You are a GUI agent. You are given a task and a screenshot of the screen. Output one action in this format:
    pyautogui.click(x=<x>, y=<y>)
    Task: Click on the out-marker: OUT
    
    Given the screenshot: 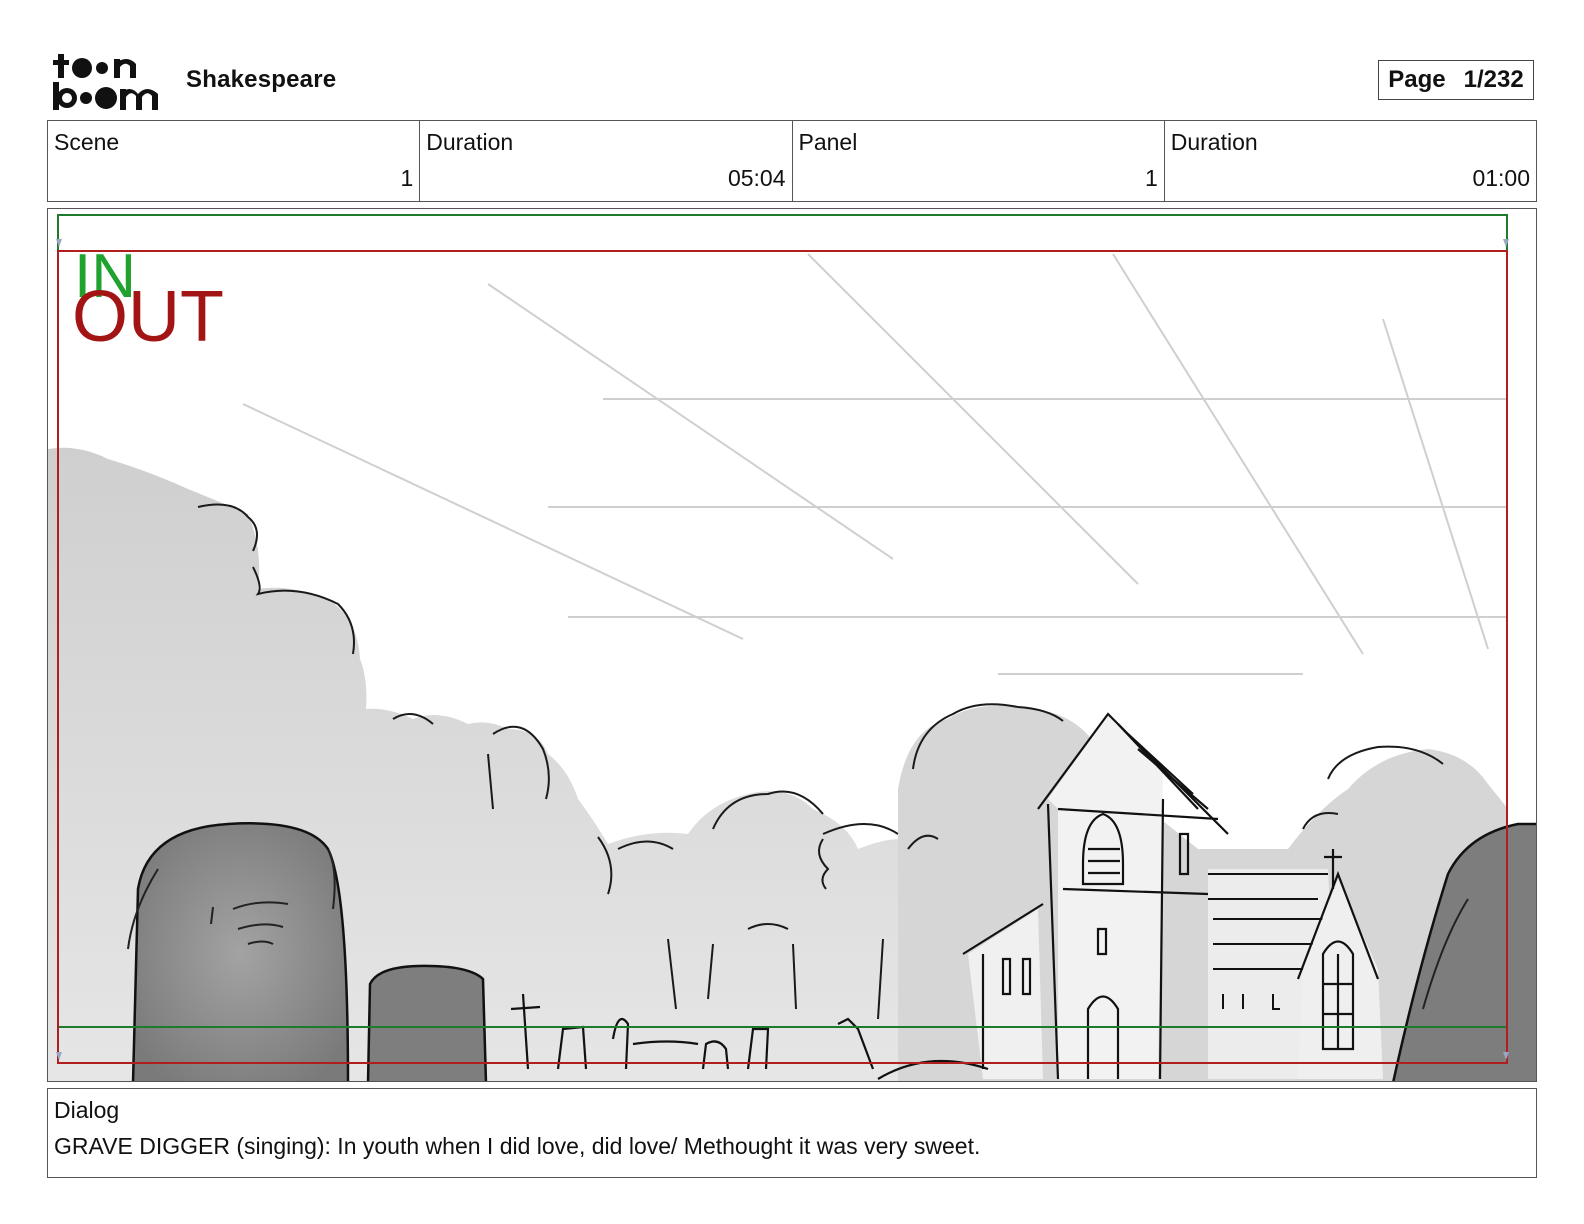 What is the action you would take?
    pyautogui.click(x=148, y=317)
    